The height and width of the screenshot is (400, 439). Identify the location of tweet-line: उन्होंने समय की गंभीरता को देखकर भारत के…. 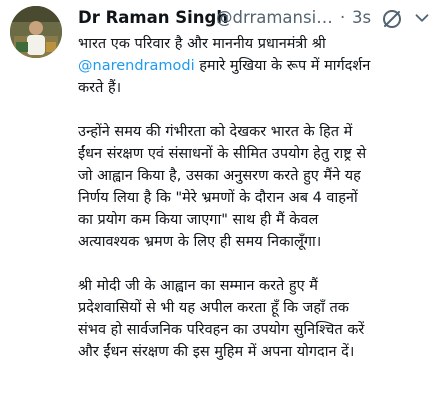
(215, 132).